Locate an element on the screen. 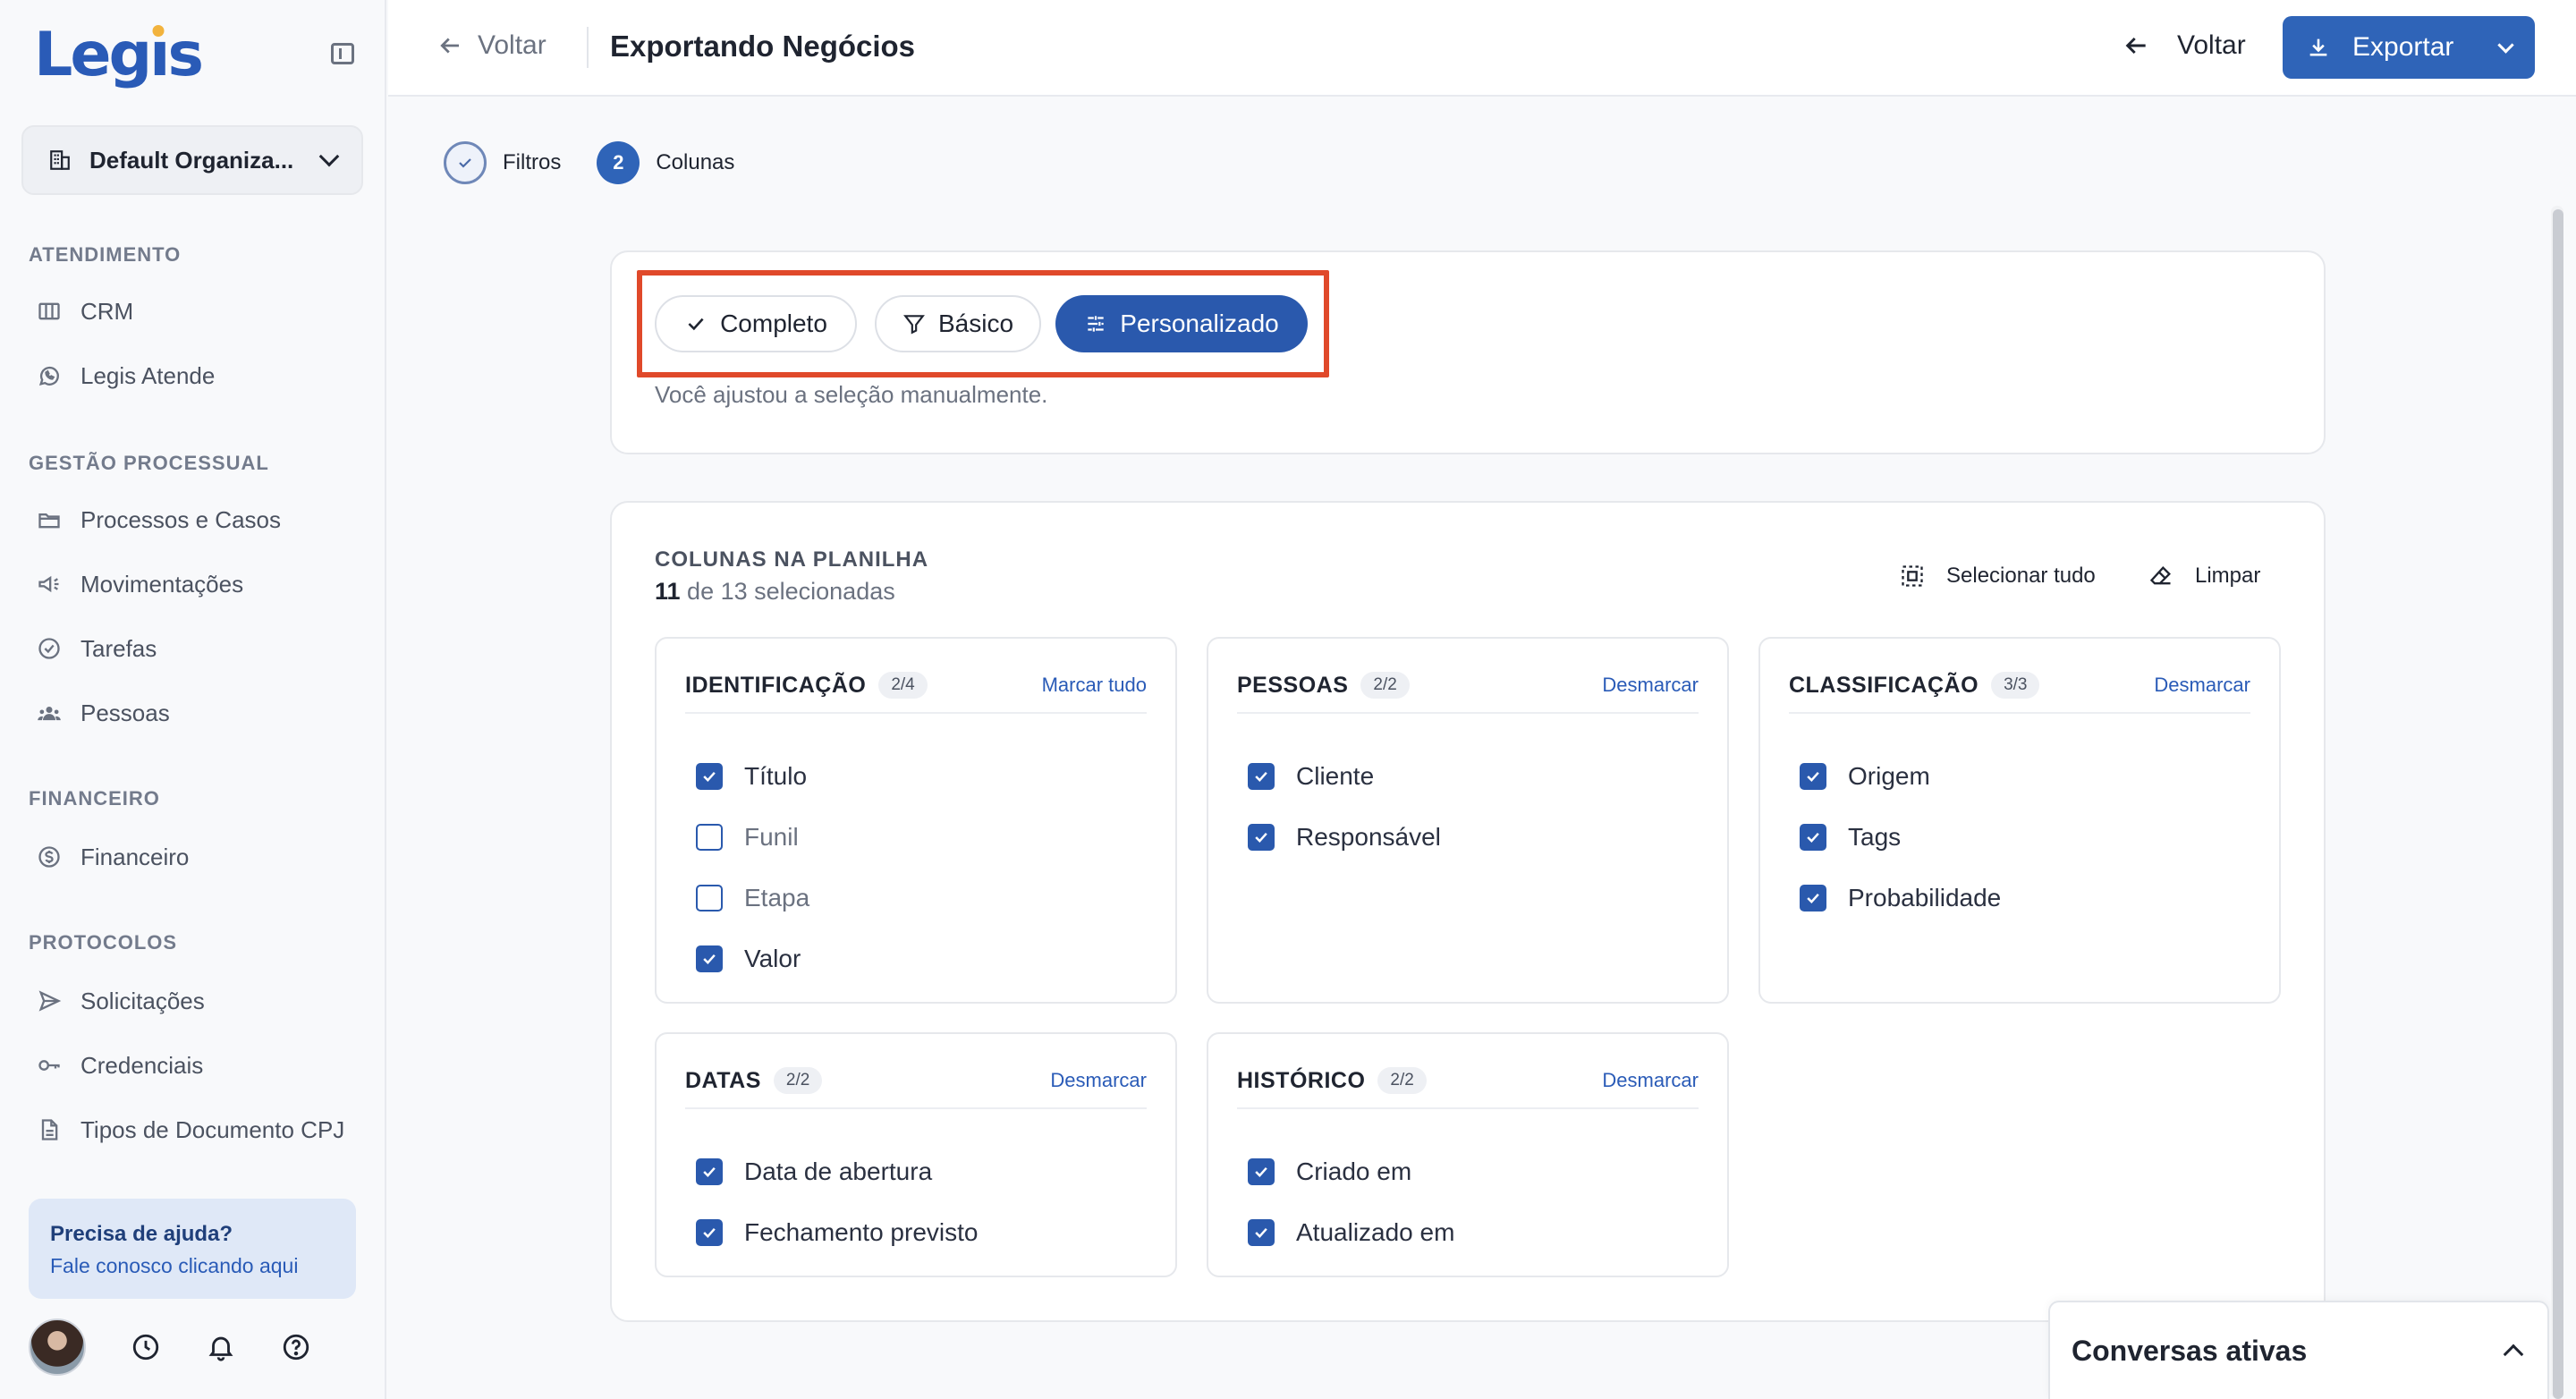 The image size is (2576, 1399). clock-icon is located at coordinates (146, 1347).